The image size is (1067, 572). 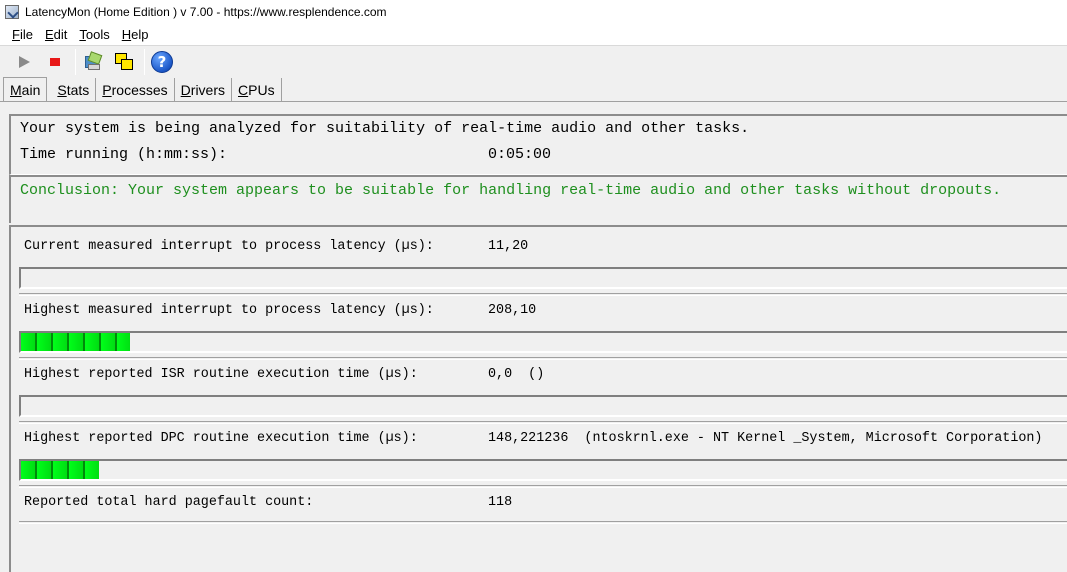 I want to click on drivers-icon, so click(x=93, y=61).